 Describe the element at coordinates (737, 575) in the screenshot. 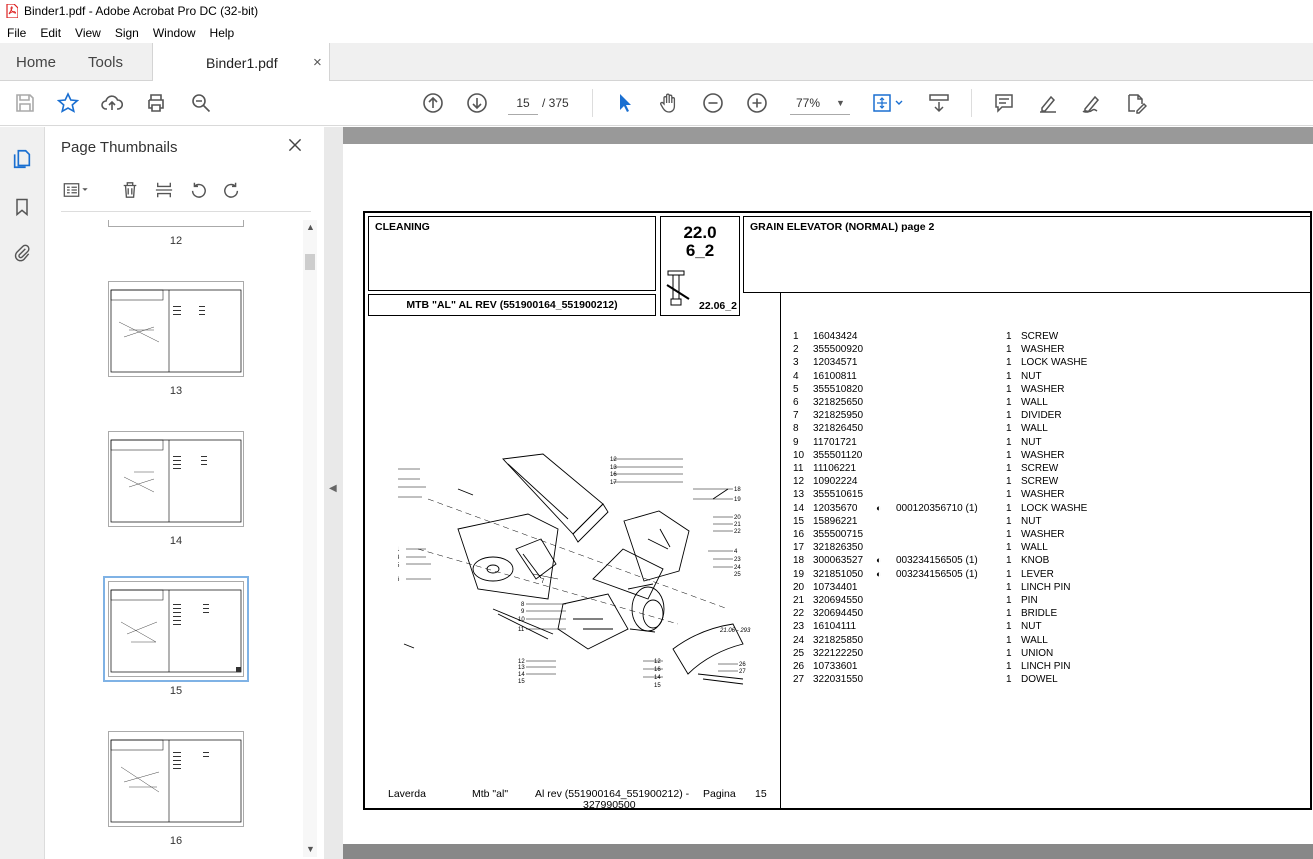

I see `svg-text: 25` at that location.